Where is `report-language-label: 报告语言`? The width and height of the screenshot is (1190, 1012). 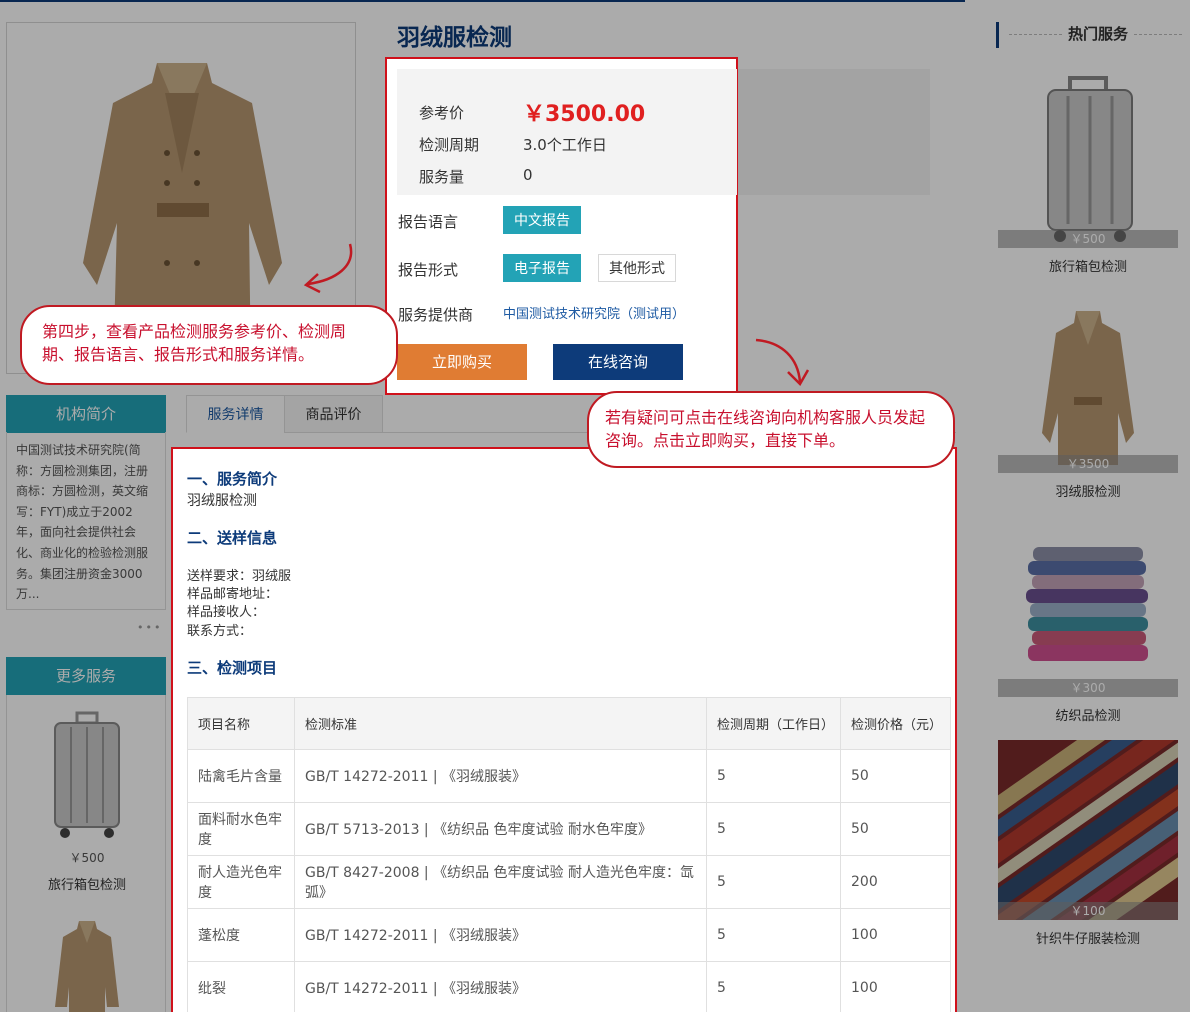
report-language-label: 报告语言 is located at coordinates (428, 222).